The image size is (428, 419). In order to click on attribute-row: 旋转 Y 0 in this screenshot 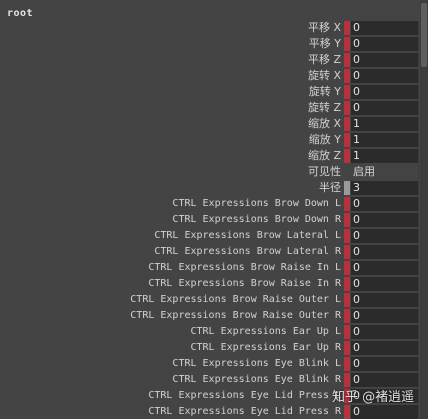, I will do `click(210, 92)`.